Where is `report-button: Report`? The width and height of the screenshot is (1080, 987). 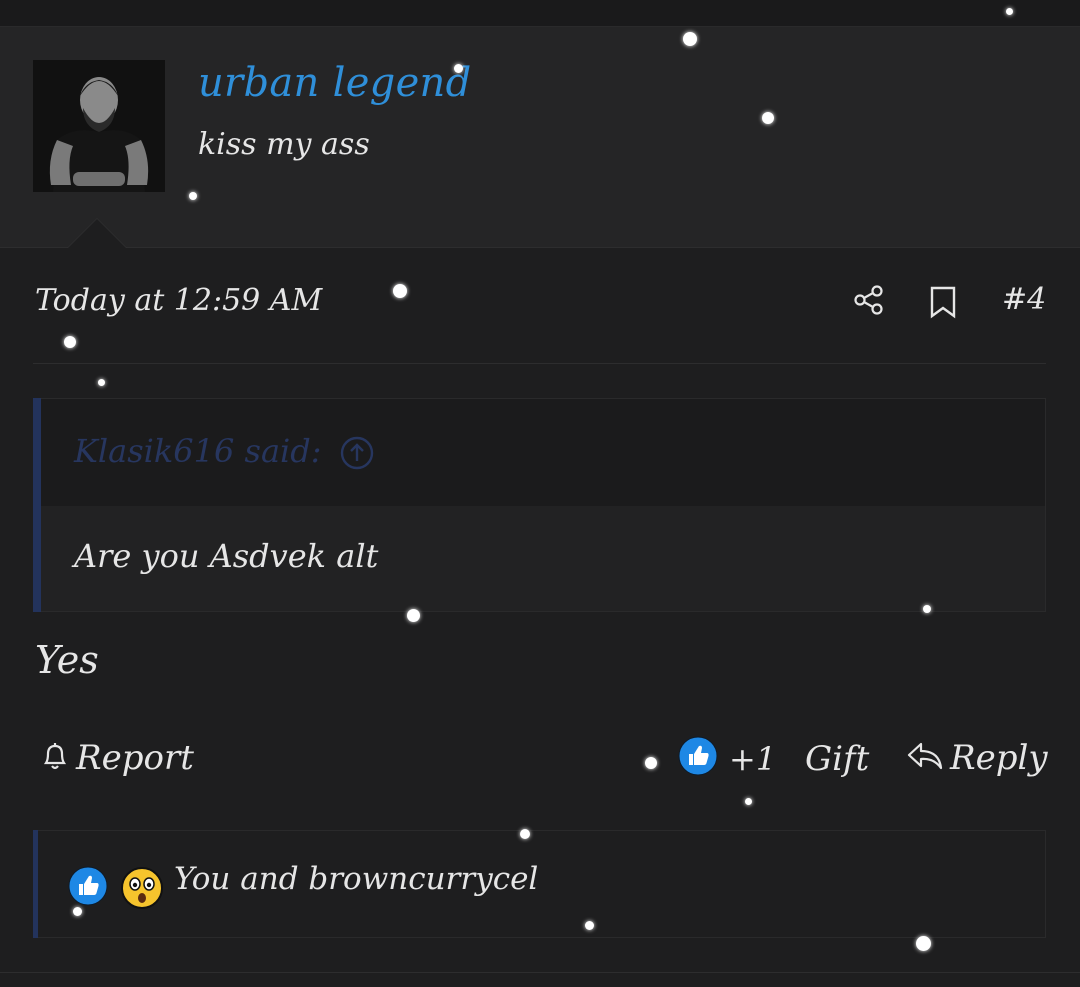 report-button: Report is located at coordinates (116, 758).